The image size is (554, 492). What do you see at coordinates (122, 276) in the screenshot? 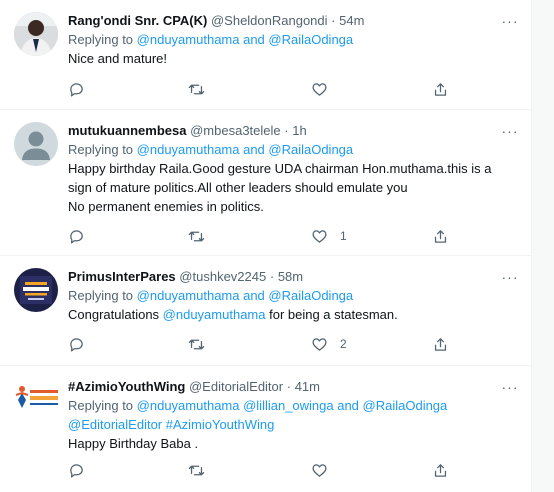
I see `display-name: PrimusInterPares` at bounding box center [122, 276].